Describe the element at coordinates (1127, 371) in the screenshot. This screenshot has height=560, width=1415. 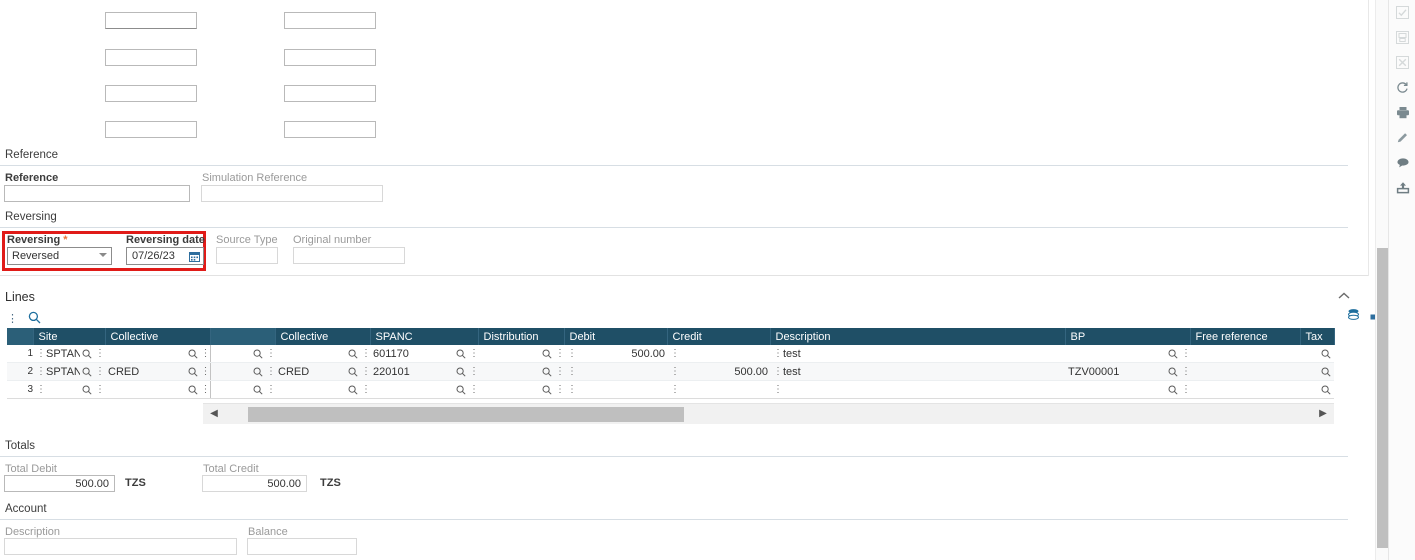
I see `cell-bp: TZV00001 ⋮` at that location.